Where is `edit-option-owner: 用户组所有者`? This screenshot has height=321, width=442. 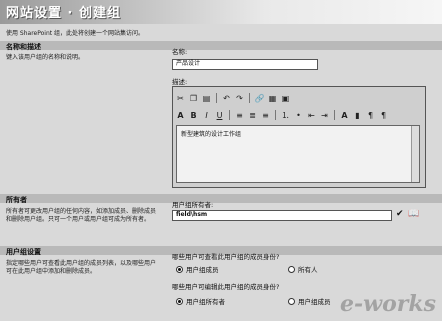 edit-option-owner: 用户组所有者 is located at coordinates (200, 301).